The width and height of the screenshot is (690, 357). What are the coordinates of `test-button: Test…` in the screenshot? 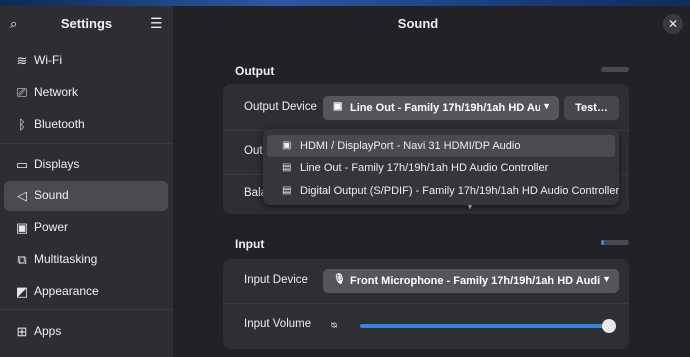 It's located at (591, 108).